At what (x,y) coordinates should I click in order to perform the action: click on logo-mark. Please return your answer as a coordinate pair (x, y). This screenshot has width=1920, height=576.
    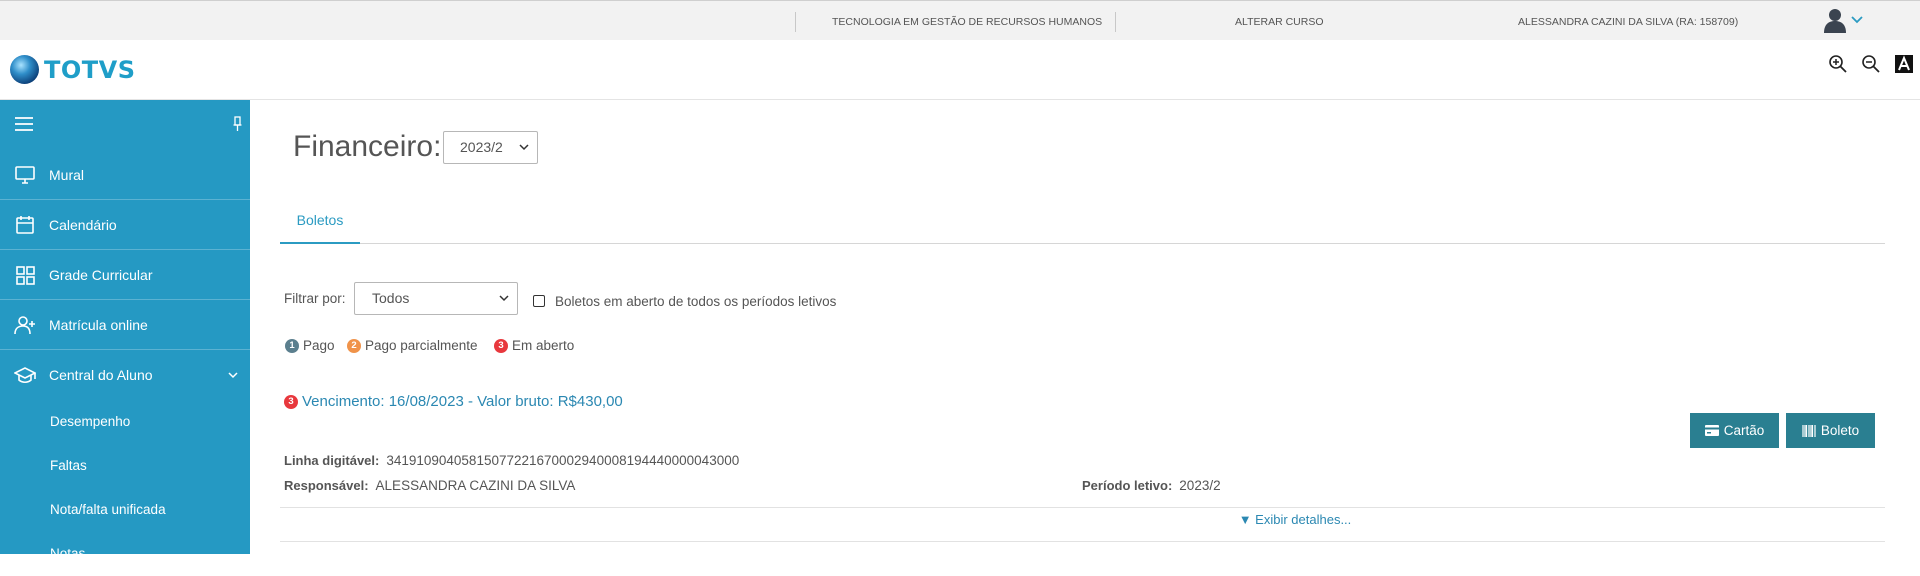
    Looking at the image, I should click on (24, 69).